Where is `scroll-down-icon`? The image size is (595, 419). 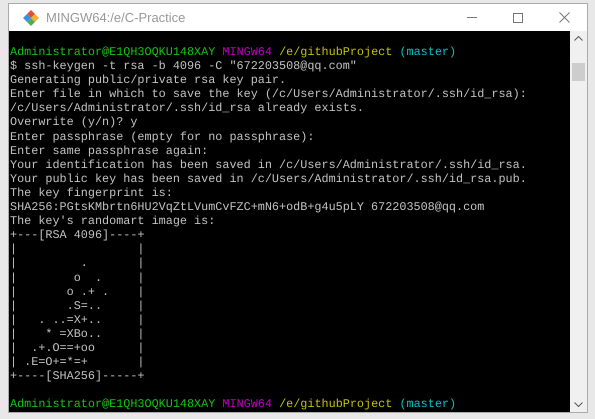 scroll-down-icon is located at coordinates (578, 404).